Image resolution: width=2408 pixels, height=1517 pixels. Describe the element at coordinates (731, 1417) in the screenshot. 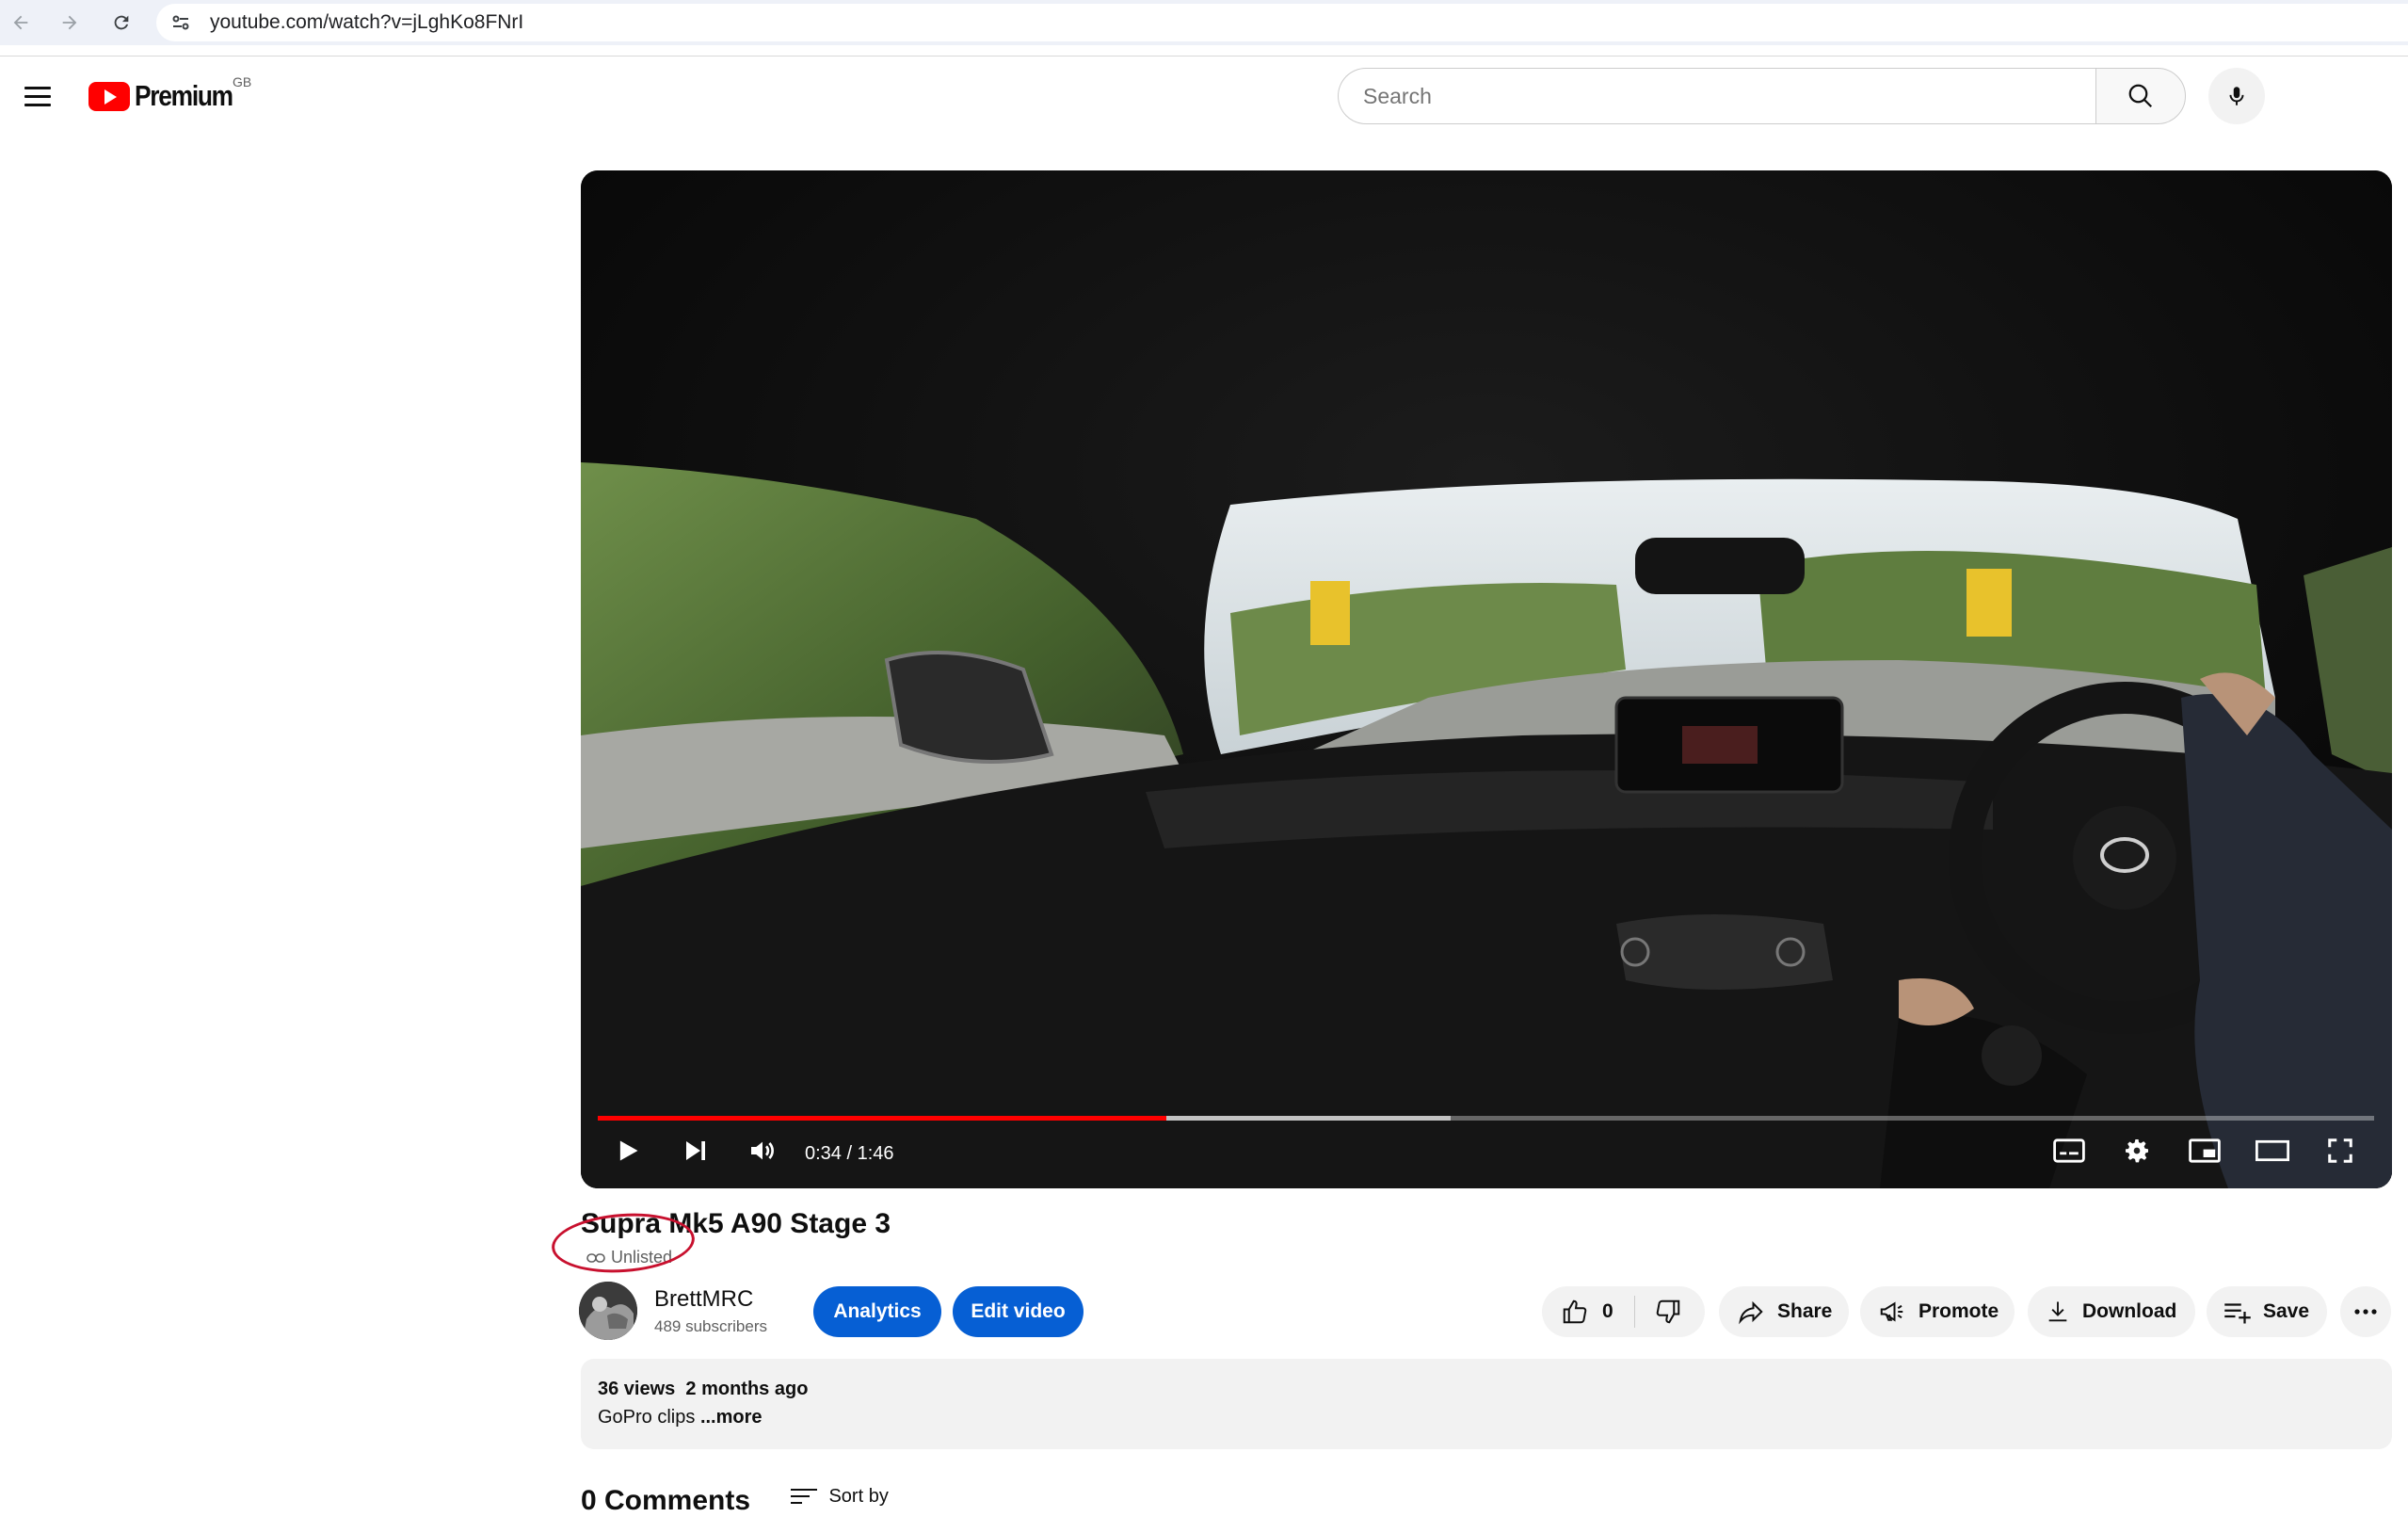

I see `show-more-link: ...more` at that location.